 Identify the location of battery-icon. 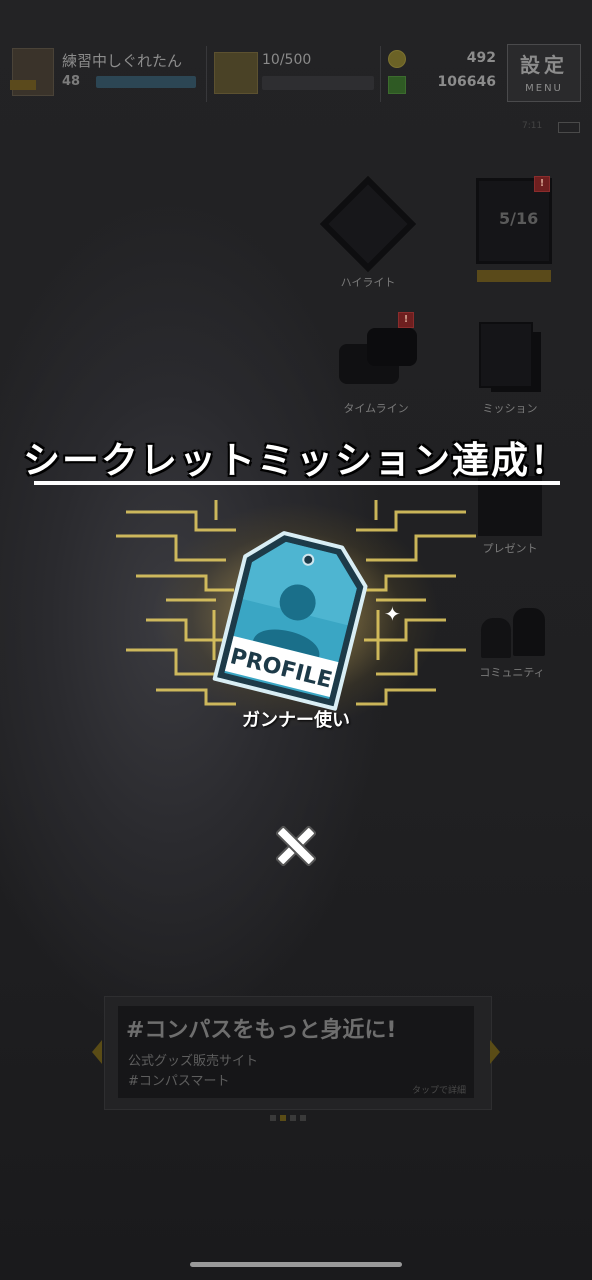
(569, 127).